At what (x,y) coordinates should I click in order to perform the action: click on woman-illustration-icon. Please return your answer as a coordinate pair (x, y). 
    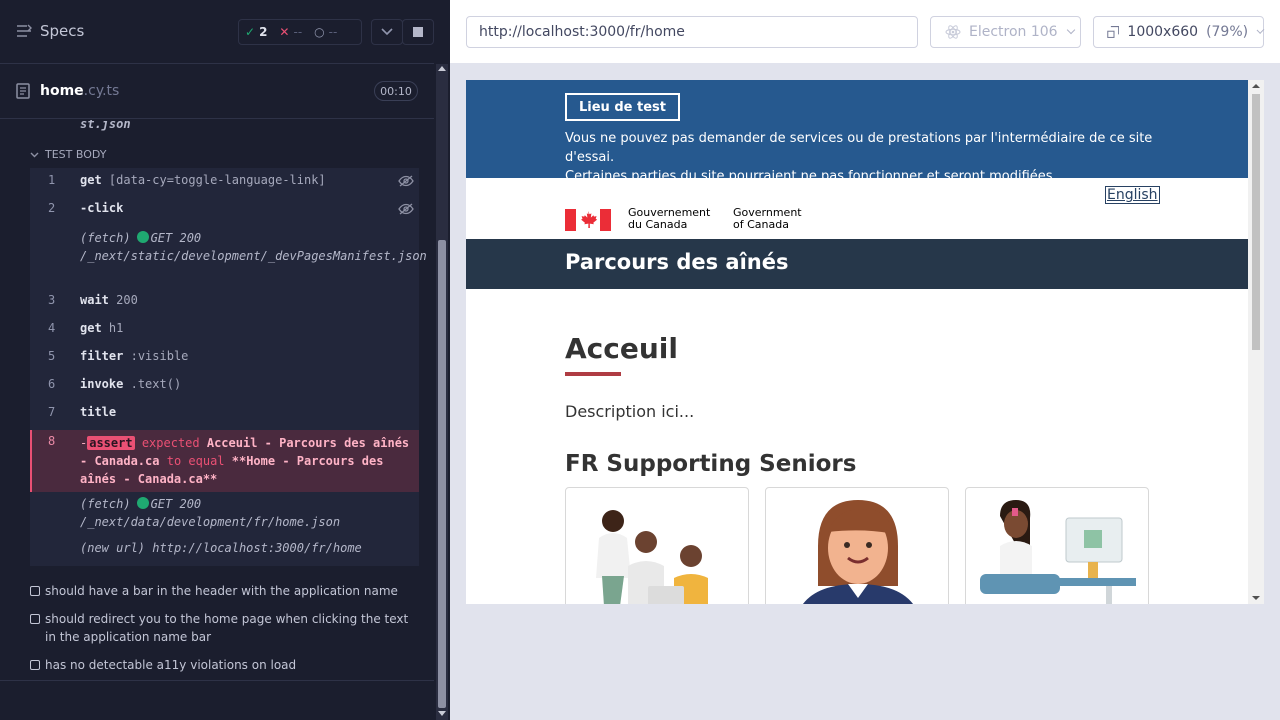
    Looking at the image, I should click on (858, 552).